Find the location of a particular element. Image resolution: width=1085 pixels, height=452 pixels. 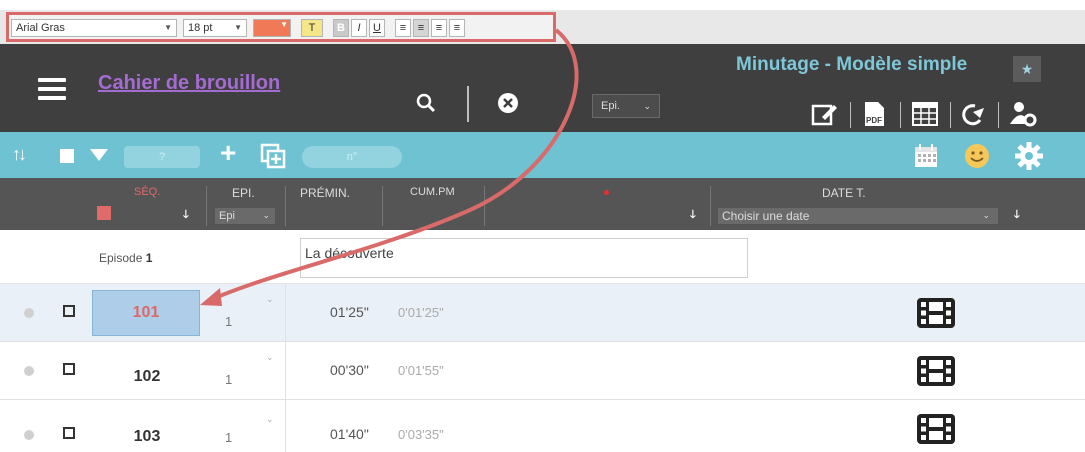

font-family-select: Arial Gras ▼ is located at coordinates (94, 28).